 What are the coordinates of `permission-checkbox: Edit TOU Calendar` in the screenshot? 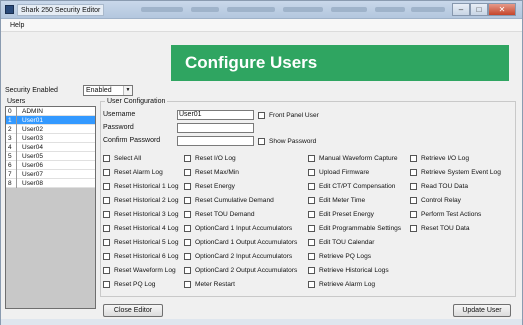 It's located at (341, 242).